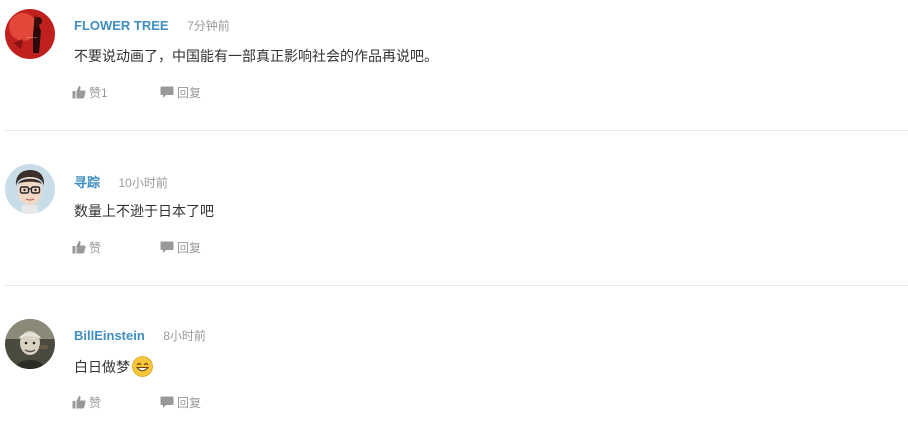 The height and width of the screenshot is (440, 908). I want to click on comment-text-content: 白日做梦, so click(102, 366).